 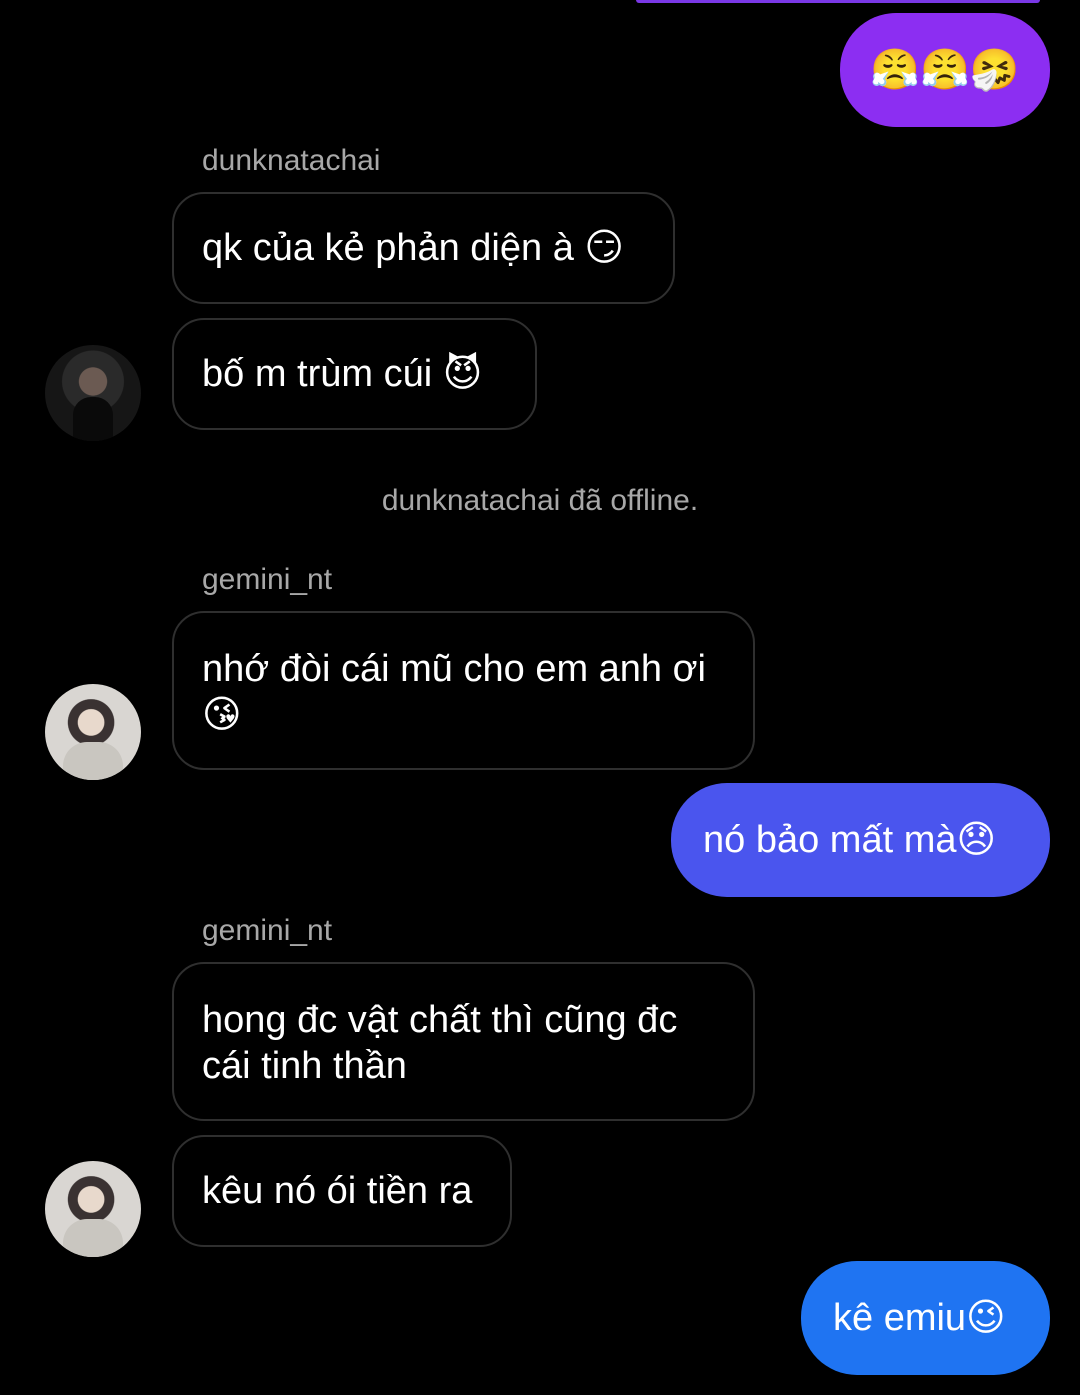 I want to click on message-text: 😤😤🤧, so click(x=945, y=70).